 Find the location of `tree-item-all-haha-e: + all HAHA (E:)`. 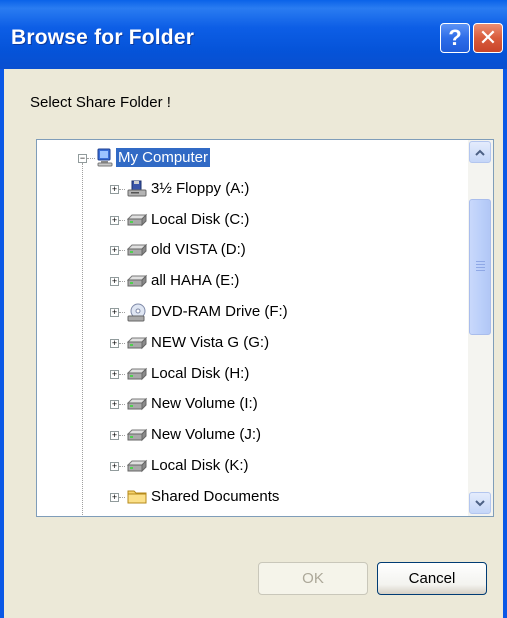

tree-item-all-haha-e: + all HAHA (E:) is located at coordinates (252, 281).